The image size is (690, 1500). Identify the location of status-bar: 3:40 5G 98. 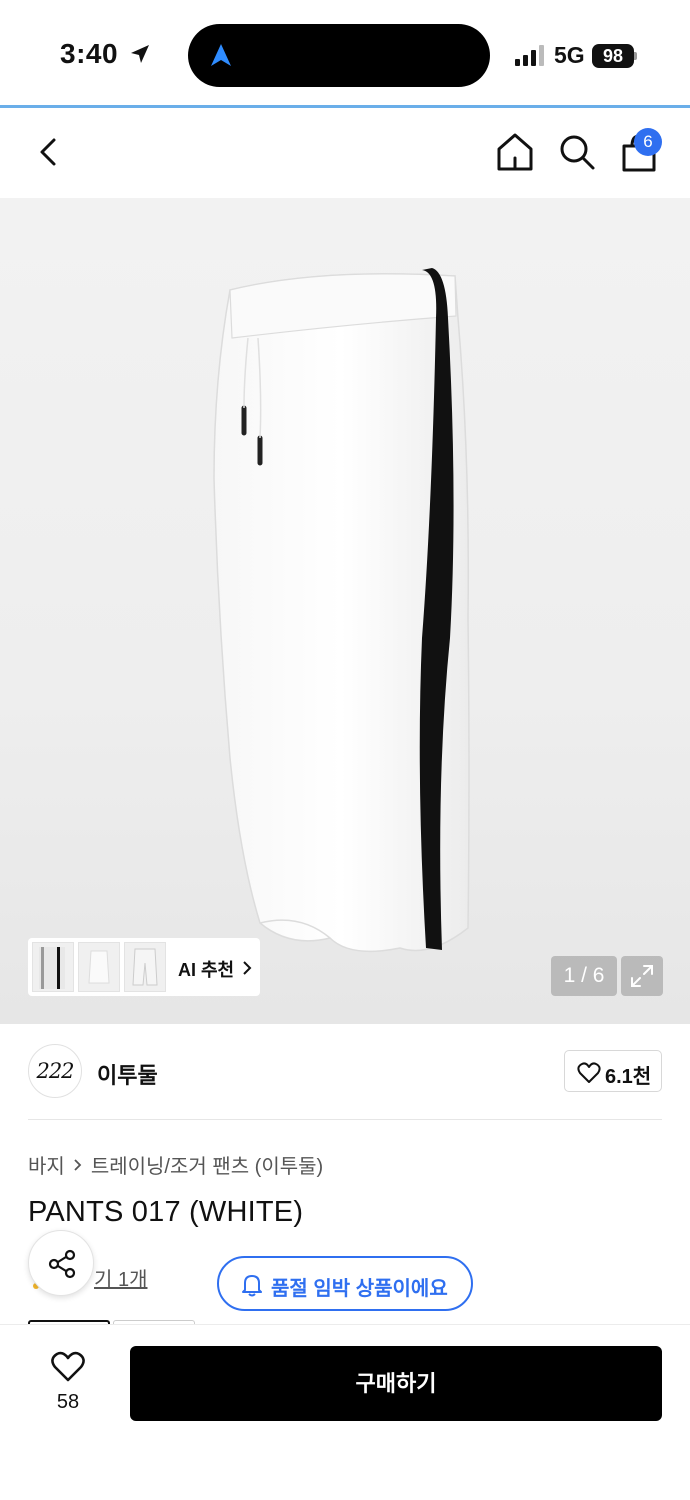
(345, 53).